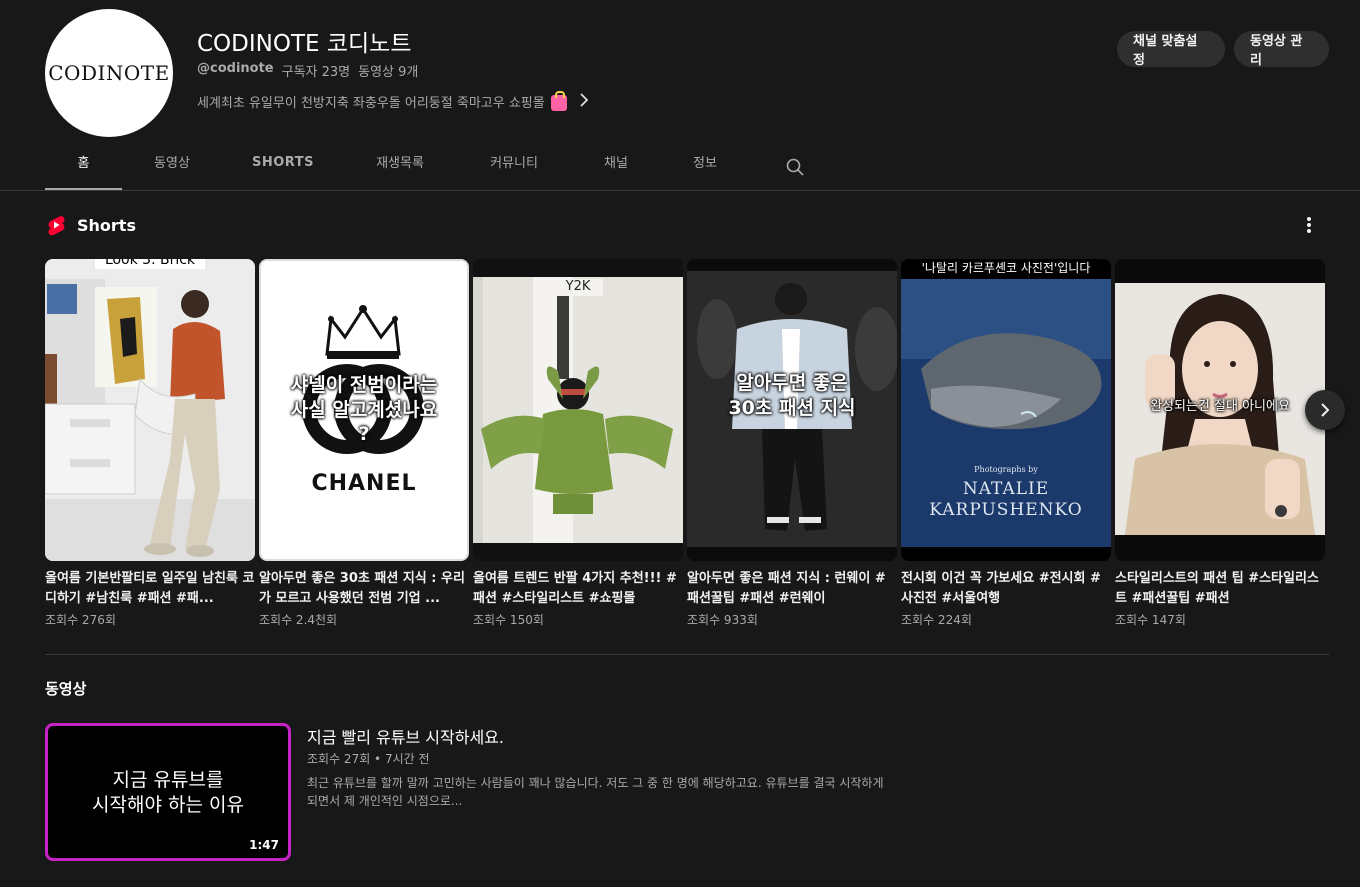 The height and width of the screenshot is (887, 1360). Describe the element at coordinates (514, 161) in the screenshot. I see `tab-community: 커뮤니티` at that location.